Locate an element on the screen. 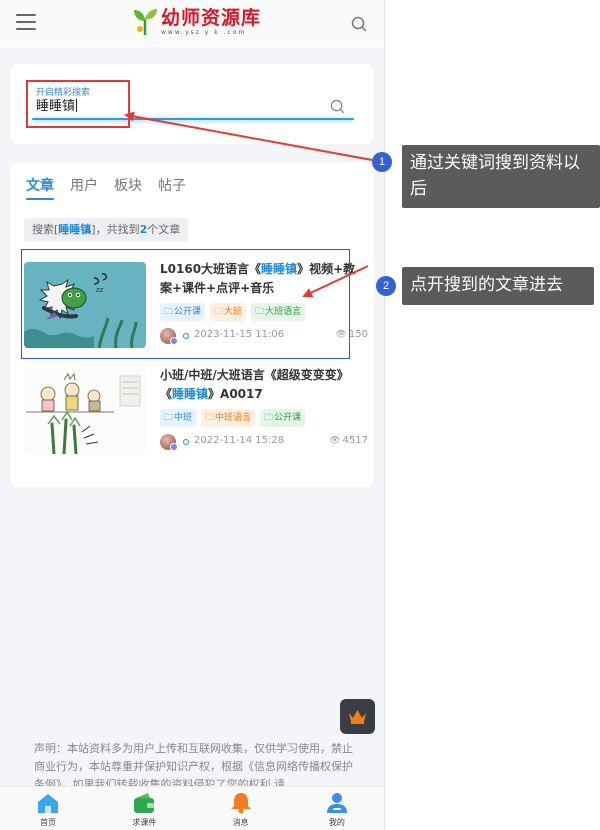  summary-prefix: 搜索[ is located at coordinates (45, 229).